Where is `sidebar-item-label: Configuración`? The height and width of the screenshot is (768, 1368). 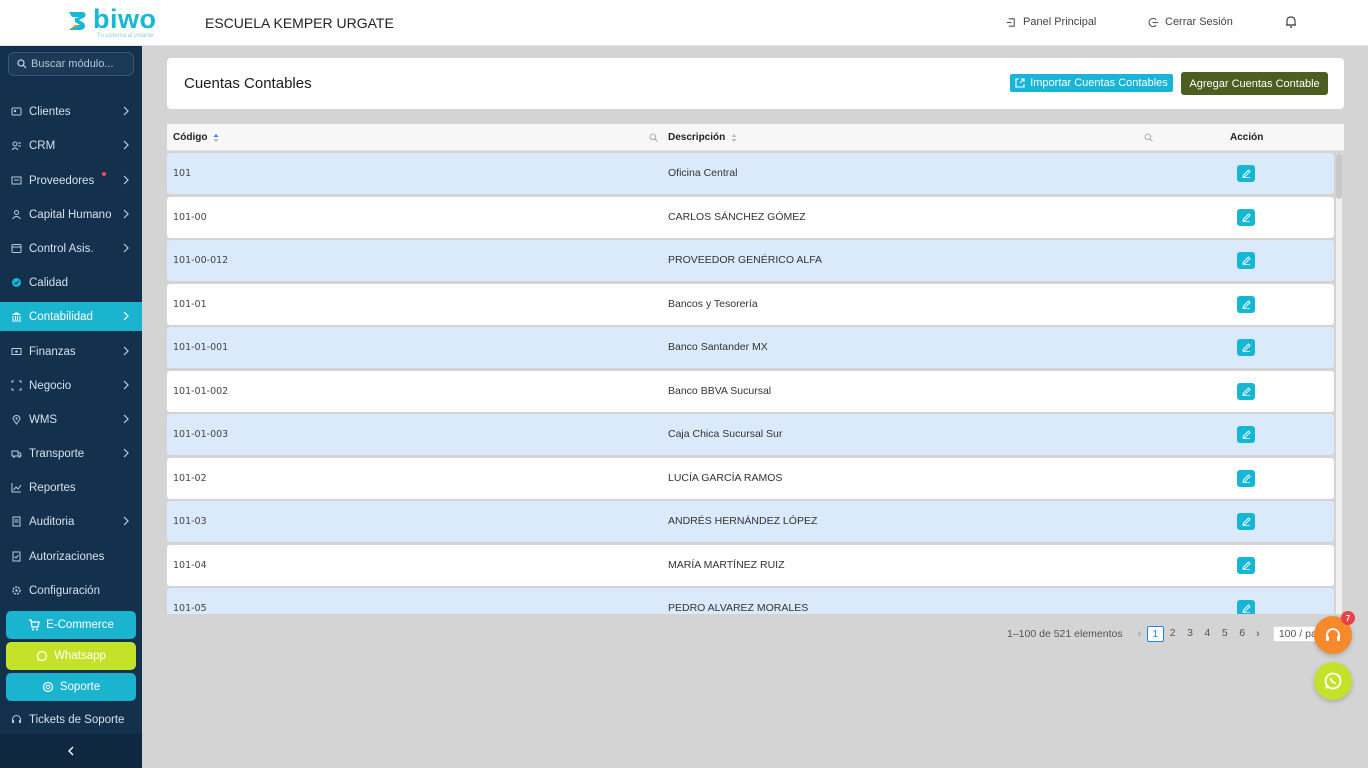
sidebar-item-label: Configuración is located at coordinates (64, 590).